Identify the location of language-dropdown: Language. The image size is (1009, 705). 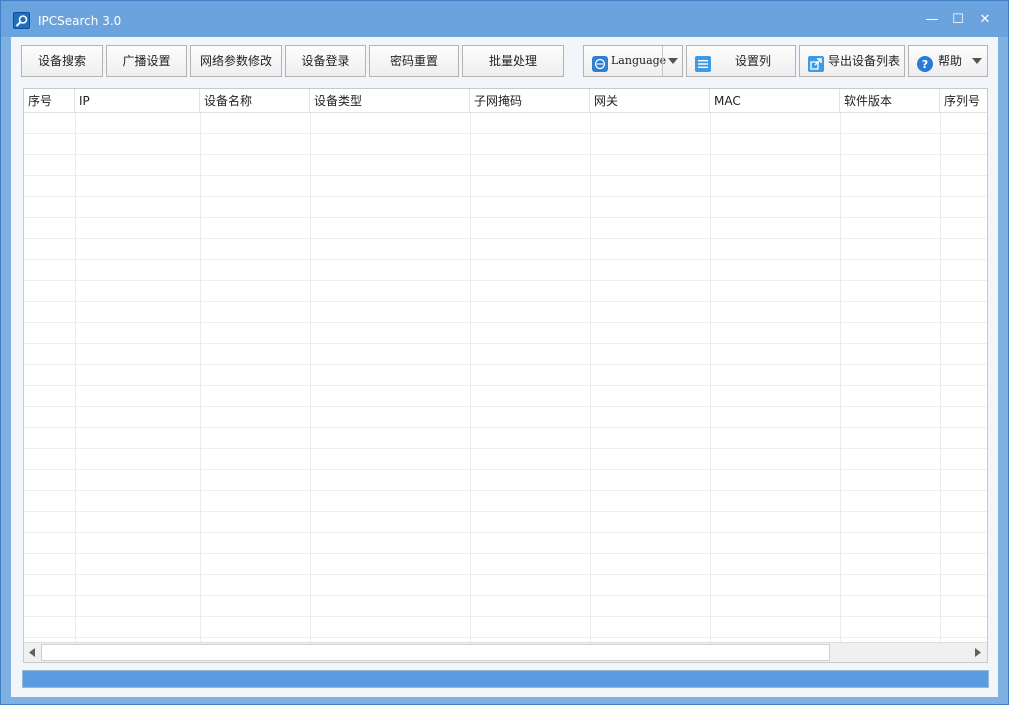
(633, 61).